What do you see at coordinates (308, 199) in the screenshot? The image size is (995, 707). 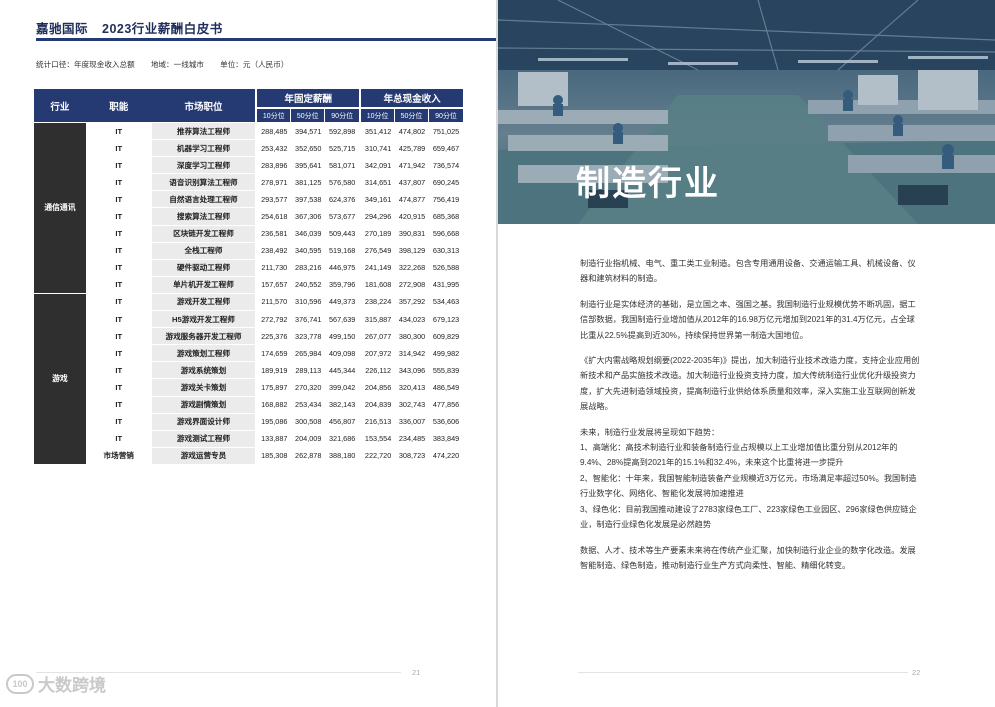 I see `fixed-p50-cell: 397,538` at bounding box center [308, 199].